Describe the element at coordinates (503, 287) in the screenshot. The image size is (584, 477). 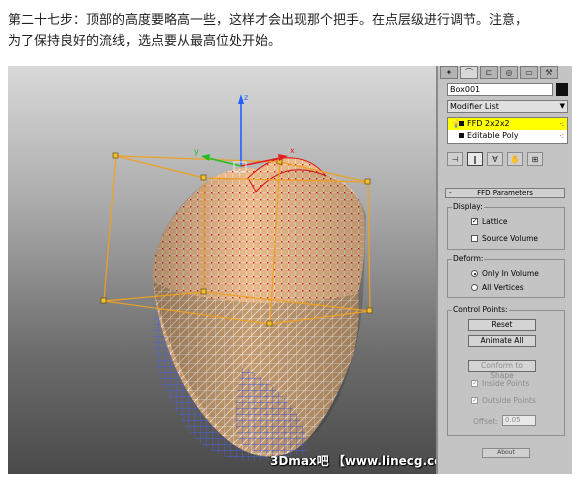
I see `all-vertices-label: All Vertices` at that location.